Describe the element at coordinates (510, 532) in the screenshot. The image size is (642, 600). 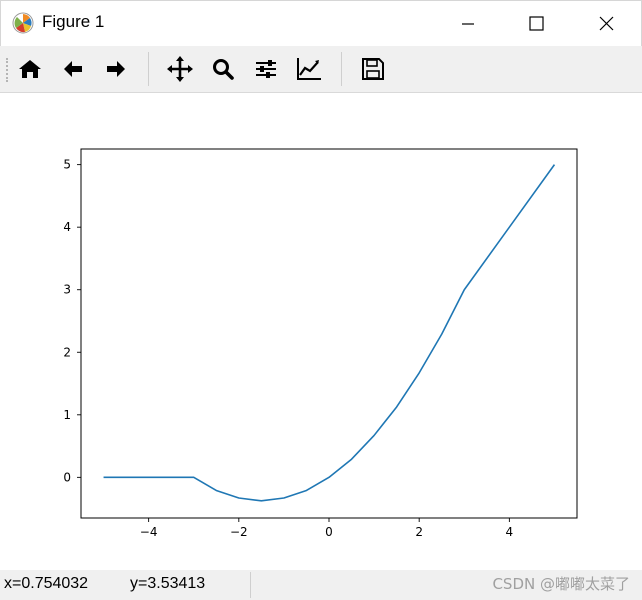
I see `x-tick-label: 4` at that location.